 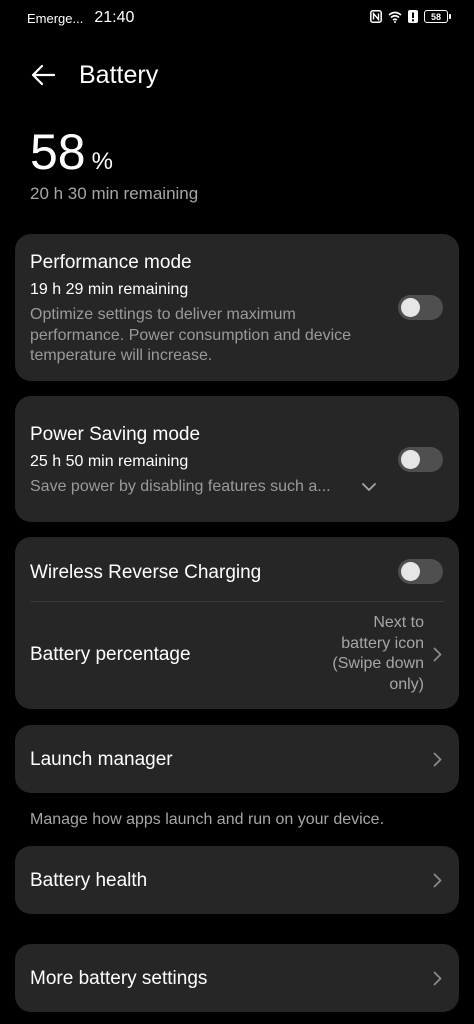 What do you see at coordinates (237, 880) in the screenshot?
I see `battery-health-row: Battery health` at bounding box center [237, 880].